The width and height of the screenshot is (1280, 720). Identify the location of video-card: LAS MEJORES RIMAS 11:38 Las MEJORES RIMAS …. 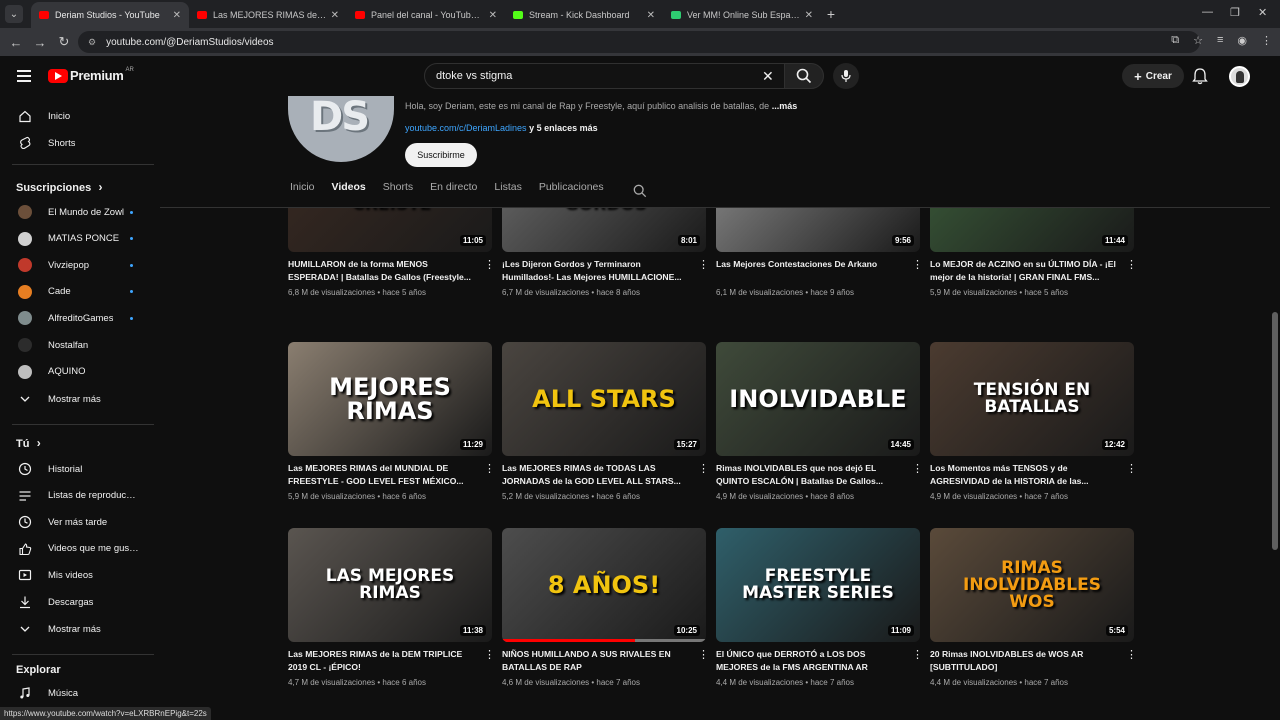
(391, 620).